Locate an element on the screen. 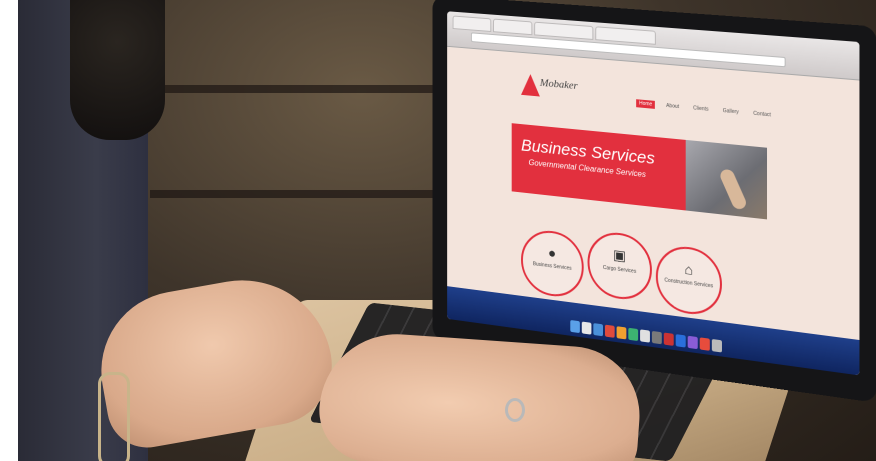 The width and height of the screenshot is (876, 461). nav-home: Home is located at coordinates (646, 104).